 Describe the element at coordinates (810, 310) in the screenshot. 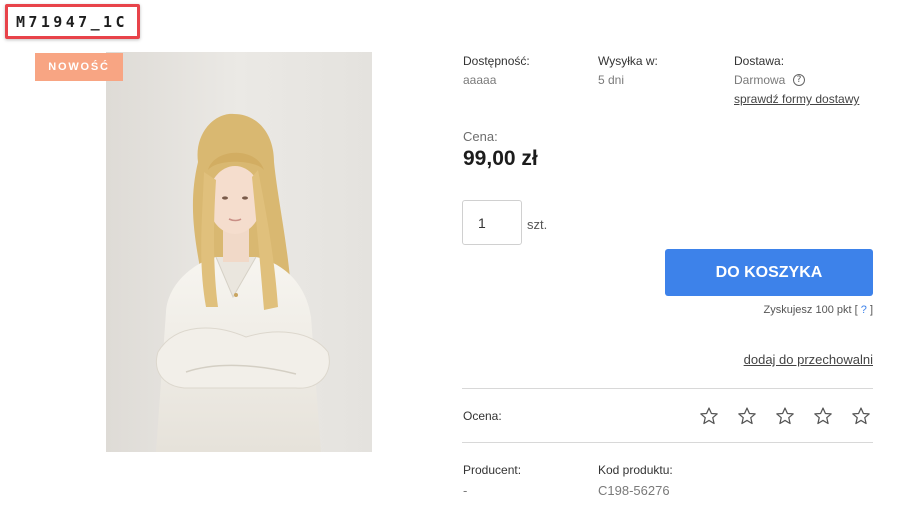

I see `points-text: Zyskujesz 100 pkt [` at that location.